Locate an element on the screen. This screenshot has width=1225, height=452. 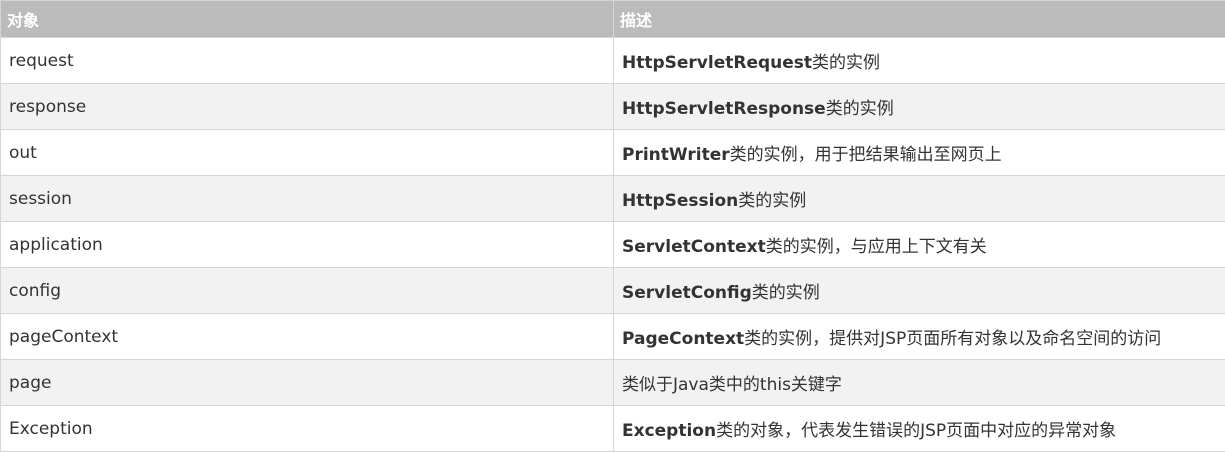
table-row: request HttpServletRequest类的实例 is located at coordinates (612, 60).